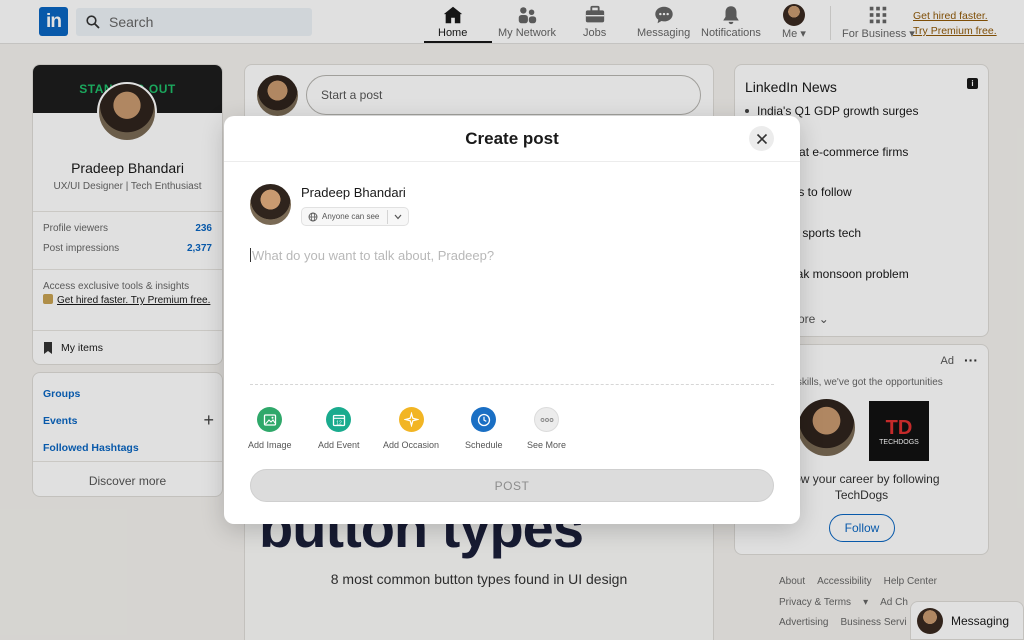 The width and height of the screenshot is (1024, 640). I want to click on visibility-selector: Anyone can see, so click(355, 216).